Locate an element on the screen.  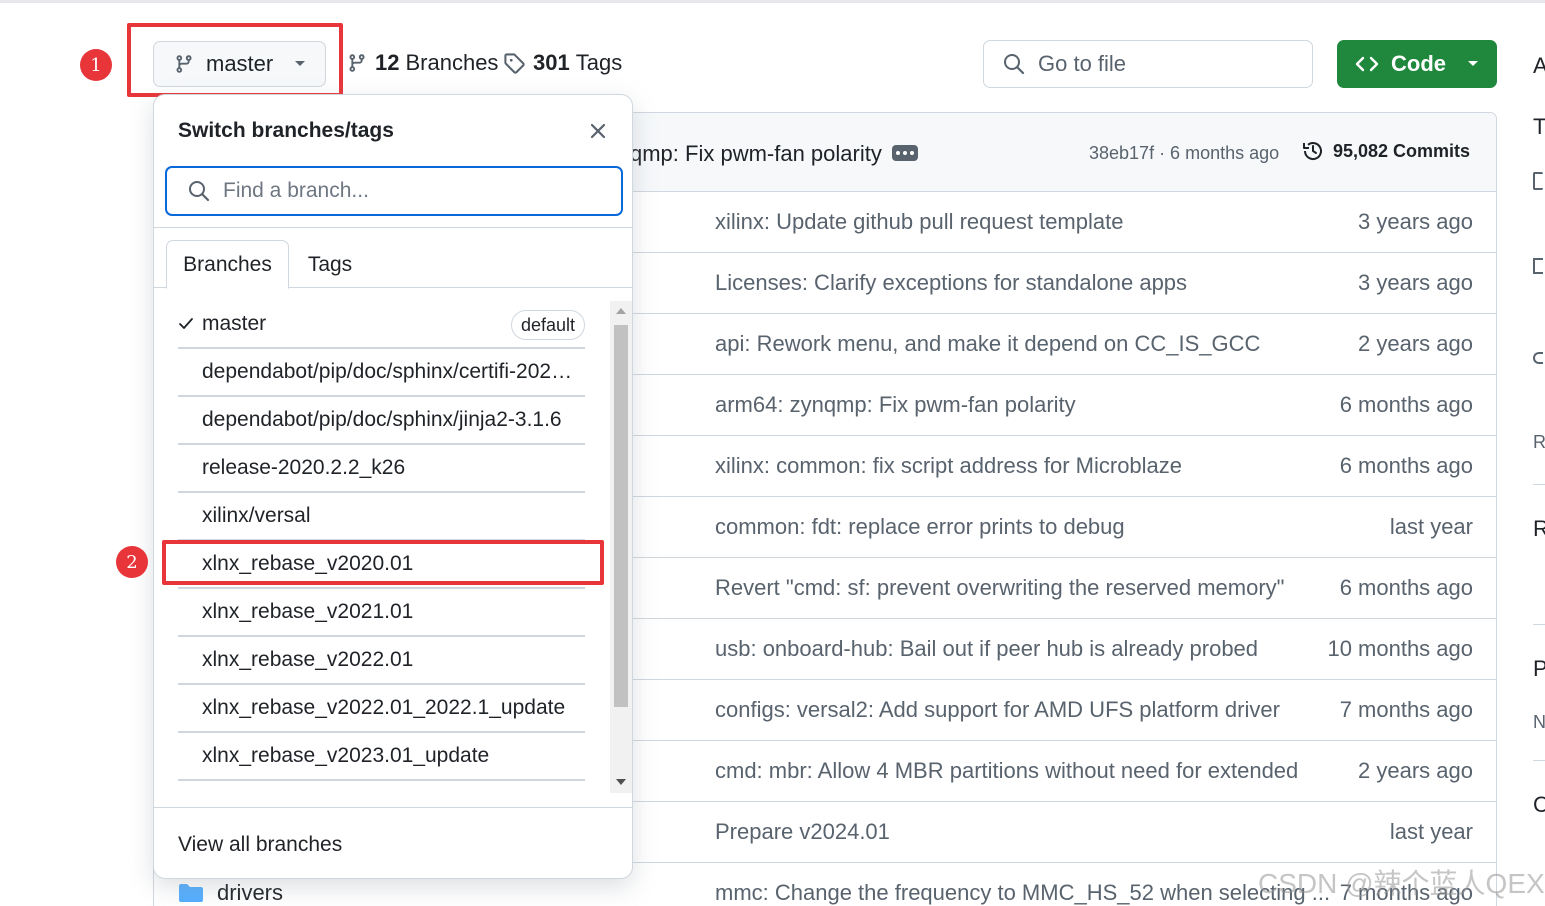
check-icon is located at coordinates (190, 324).